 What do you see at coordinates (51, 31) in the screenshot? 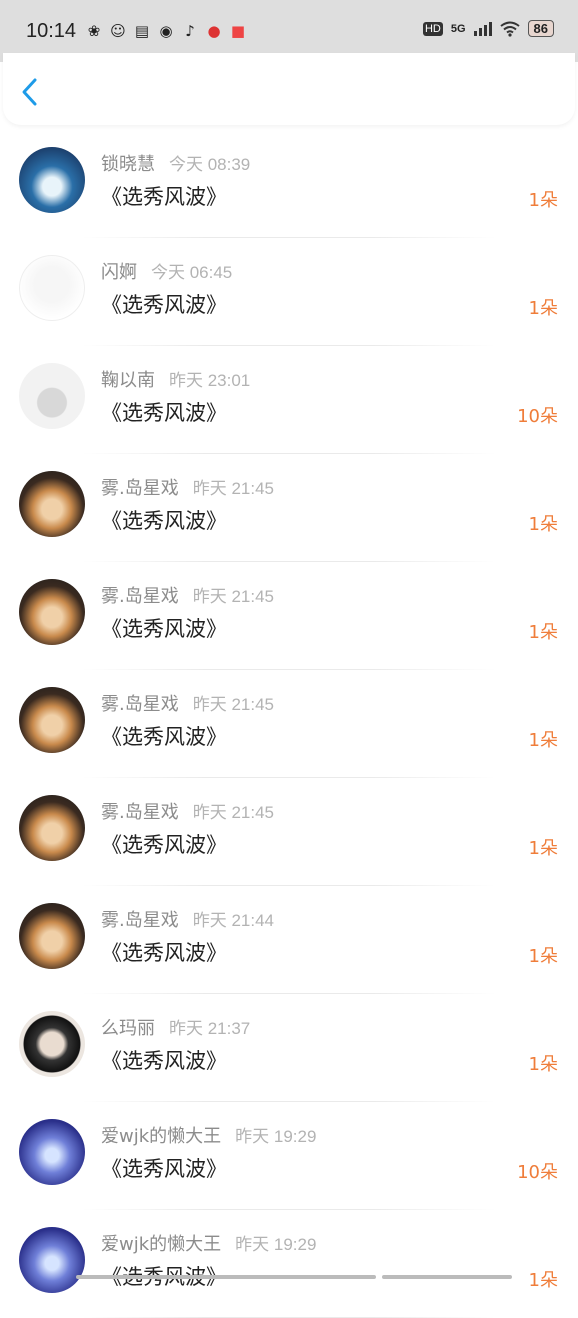
I see `status-time: 10:14` at bounding box center [51, 31].